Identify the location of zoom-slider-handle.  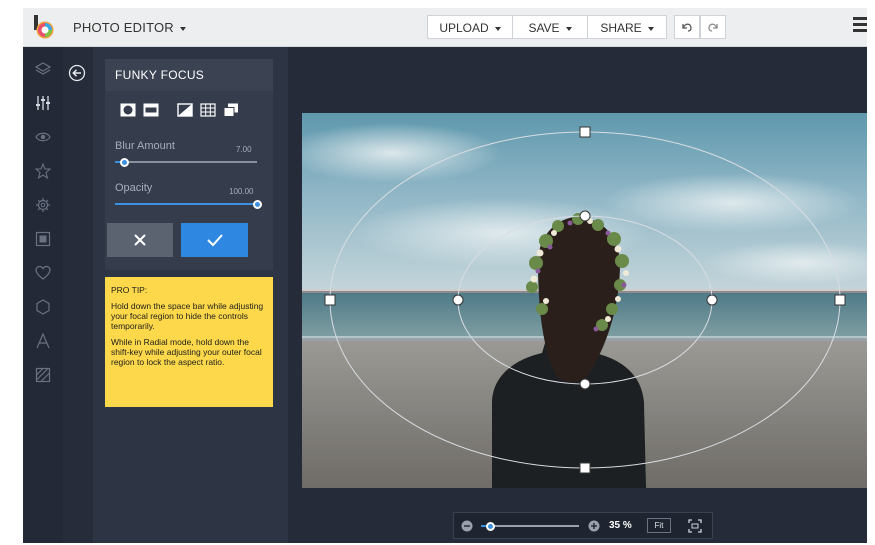
(491, 526).